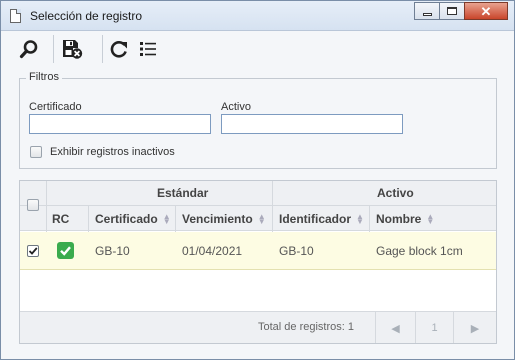 Image resolution: width=515 pixels, height=360 pixels. What do you see at coordinates (236, 107) in the screenshot?
I see `activo-label: Activo` at bounding box center [236, 107].